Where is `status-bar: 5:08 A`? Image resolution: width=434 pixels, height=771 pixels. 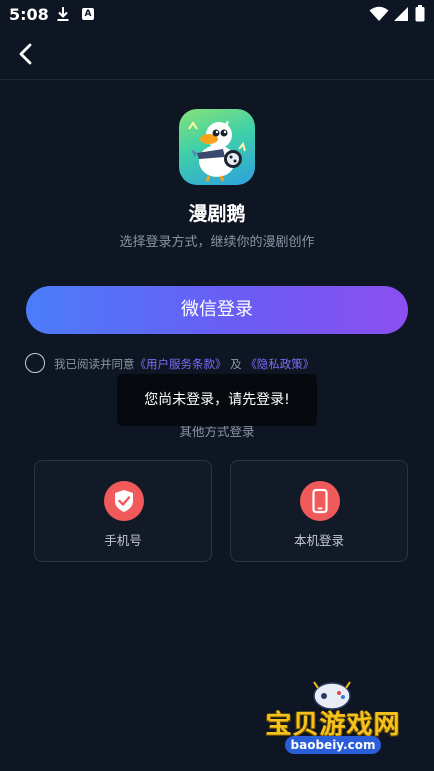
status-bar: 5:08 A is located at coordinates (217, 15).